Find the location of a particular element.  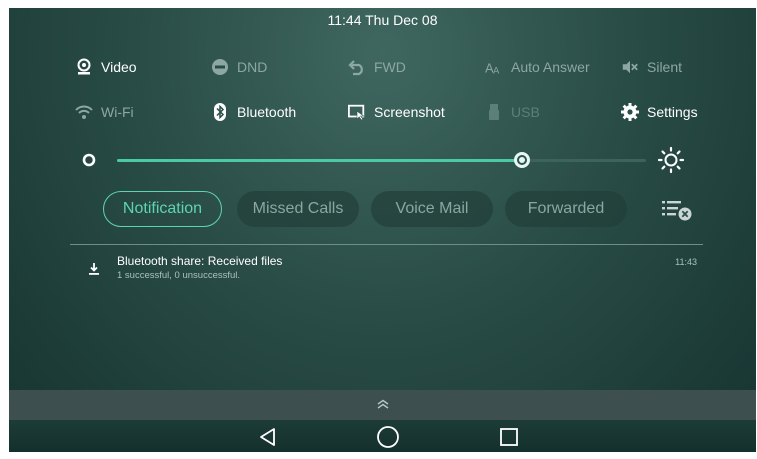

qs-wifi: Wi-Fi is located at coordinates (104, 112).